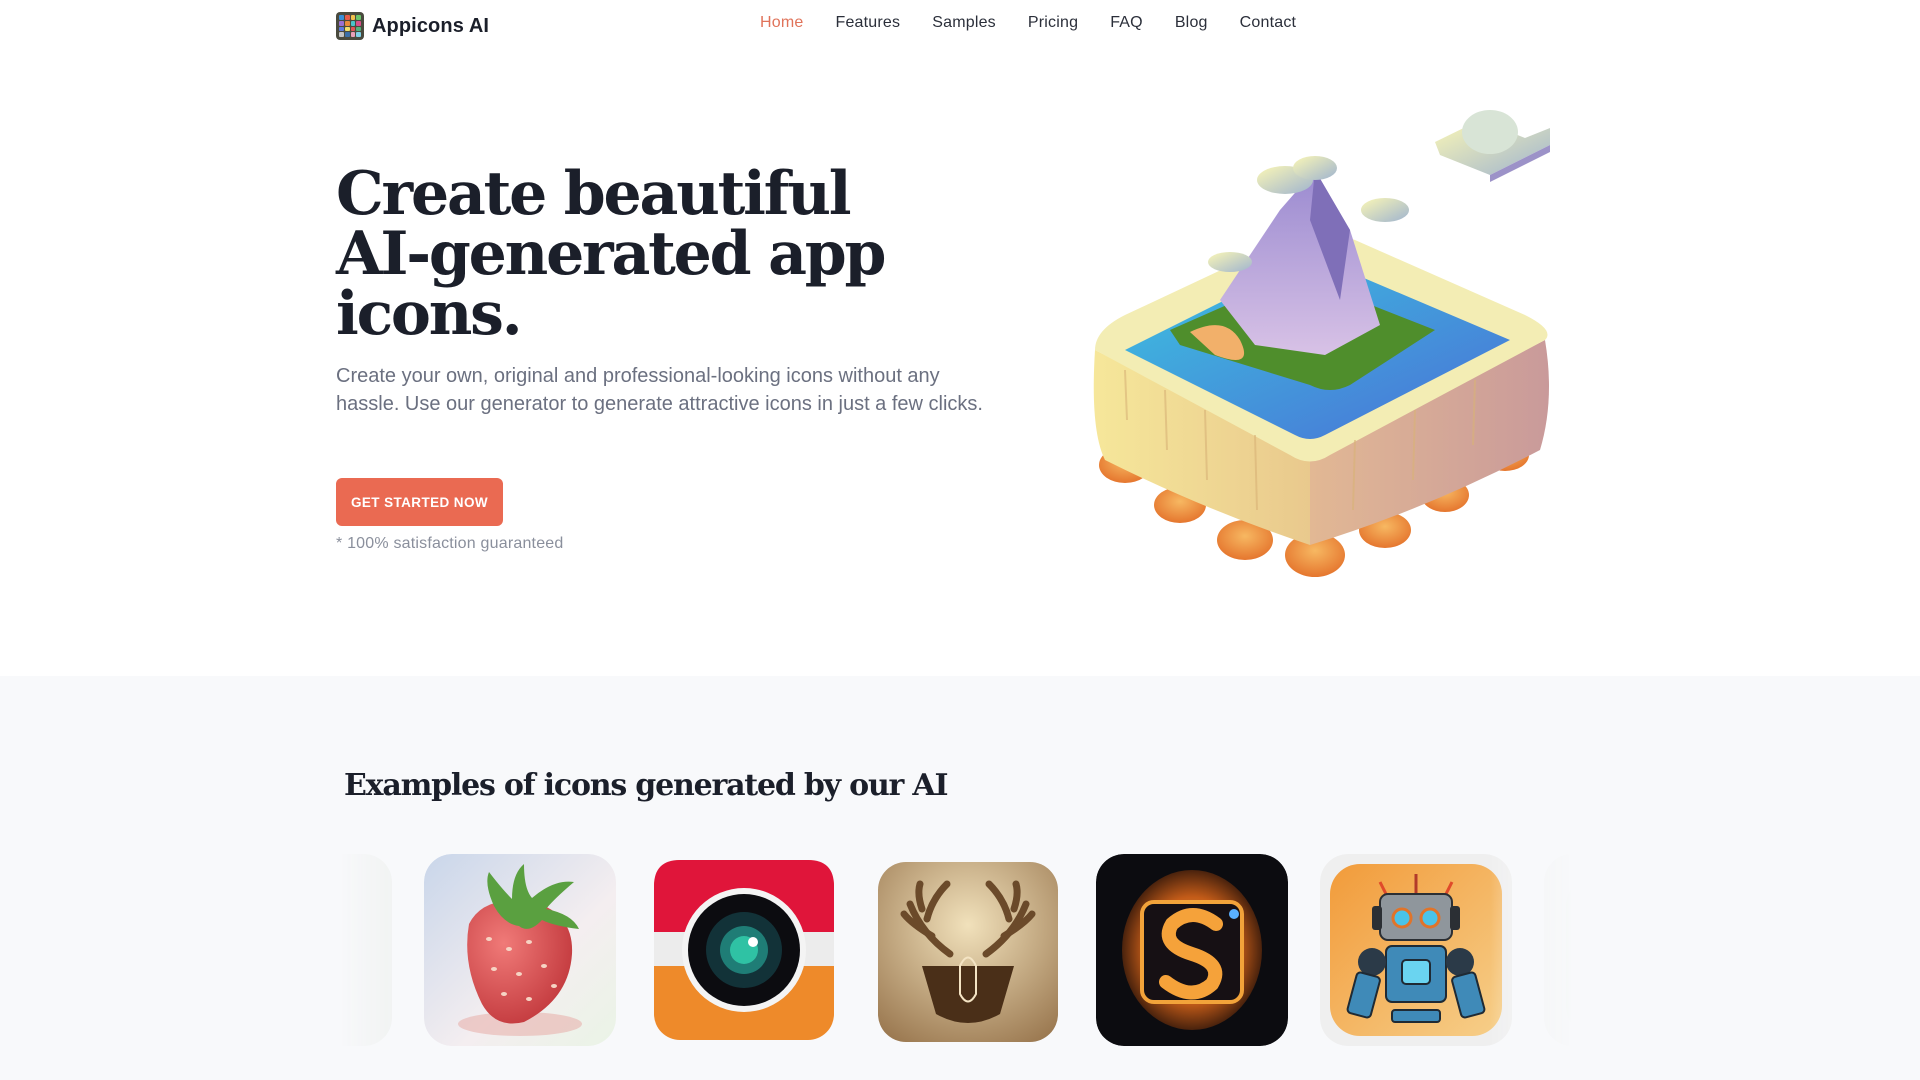 Image resolution: width=1920 pixels, height=1080 pixels. Describe the element at coordinates (1416, 950) in the screenshot. I see `robot-icon` at that location.